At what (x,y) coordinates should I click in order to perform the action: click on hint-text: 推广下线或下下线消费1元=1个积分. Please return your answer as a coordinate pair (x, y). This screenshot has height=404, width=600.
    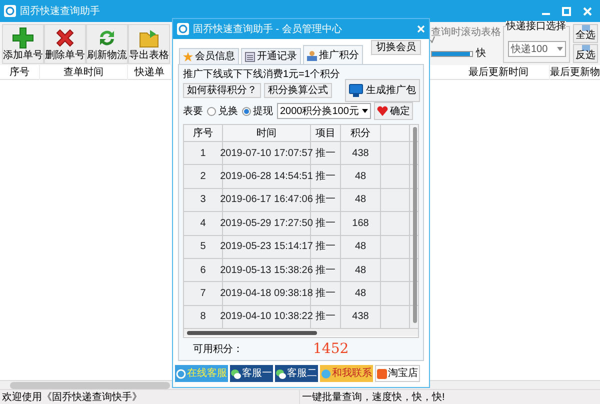
    Looking at the image, I should click on (261, 75).